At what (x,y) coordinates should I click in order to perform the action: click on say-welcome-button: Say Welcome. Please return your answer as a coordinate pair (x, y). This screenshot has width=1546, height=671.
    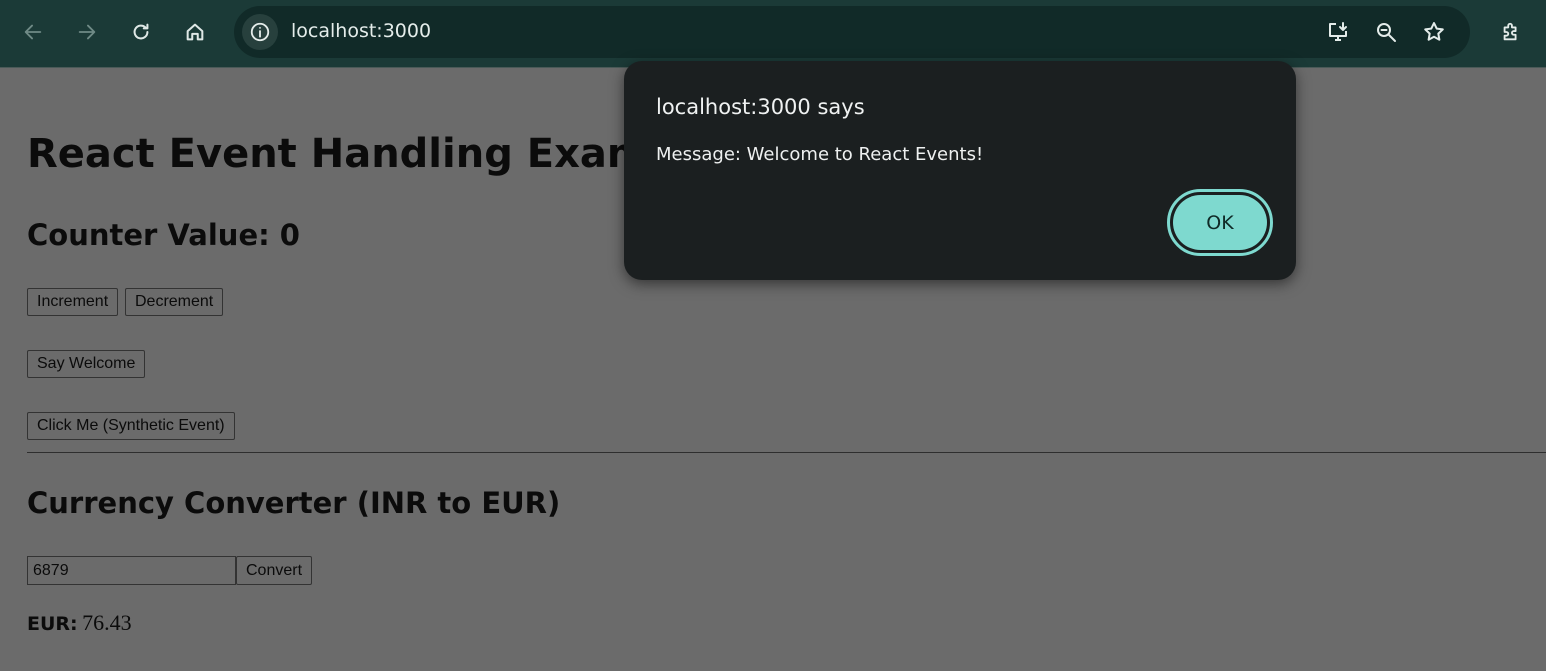
    Looking at the image, I should click on (86, 364).